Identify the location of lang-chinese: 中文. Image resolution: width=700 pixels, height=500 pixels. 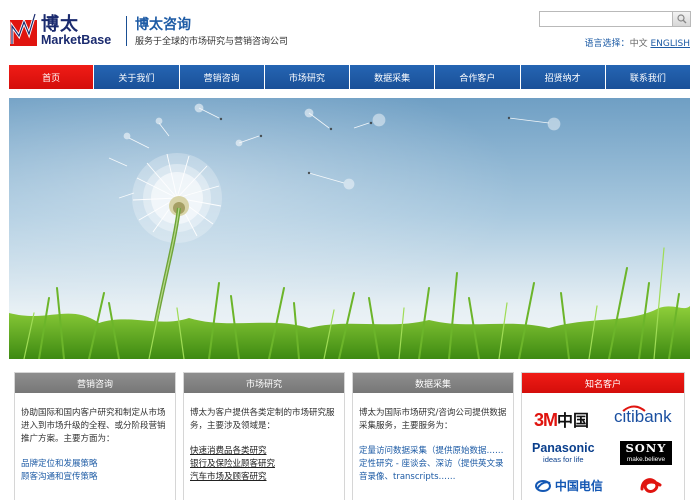
(639, 44).